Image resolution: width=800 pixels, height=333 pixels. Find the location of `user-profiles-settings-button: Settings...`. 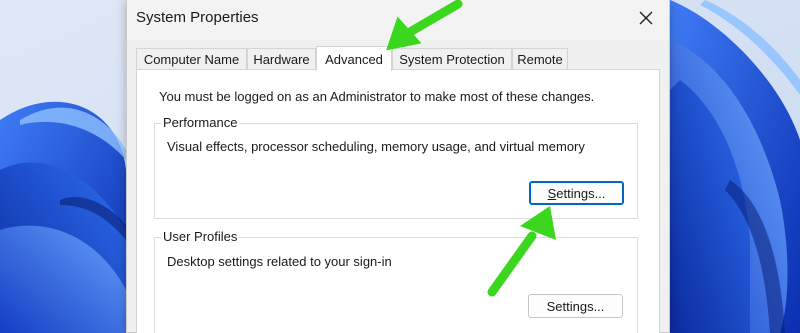

user-profiles-settings-button: Settings... is located at coordinates (575, 306).